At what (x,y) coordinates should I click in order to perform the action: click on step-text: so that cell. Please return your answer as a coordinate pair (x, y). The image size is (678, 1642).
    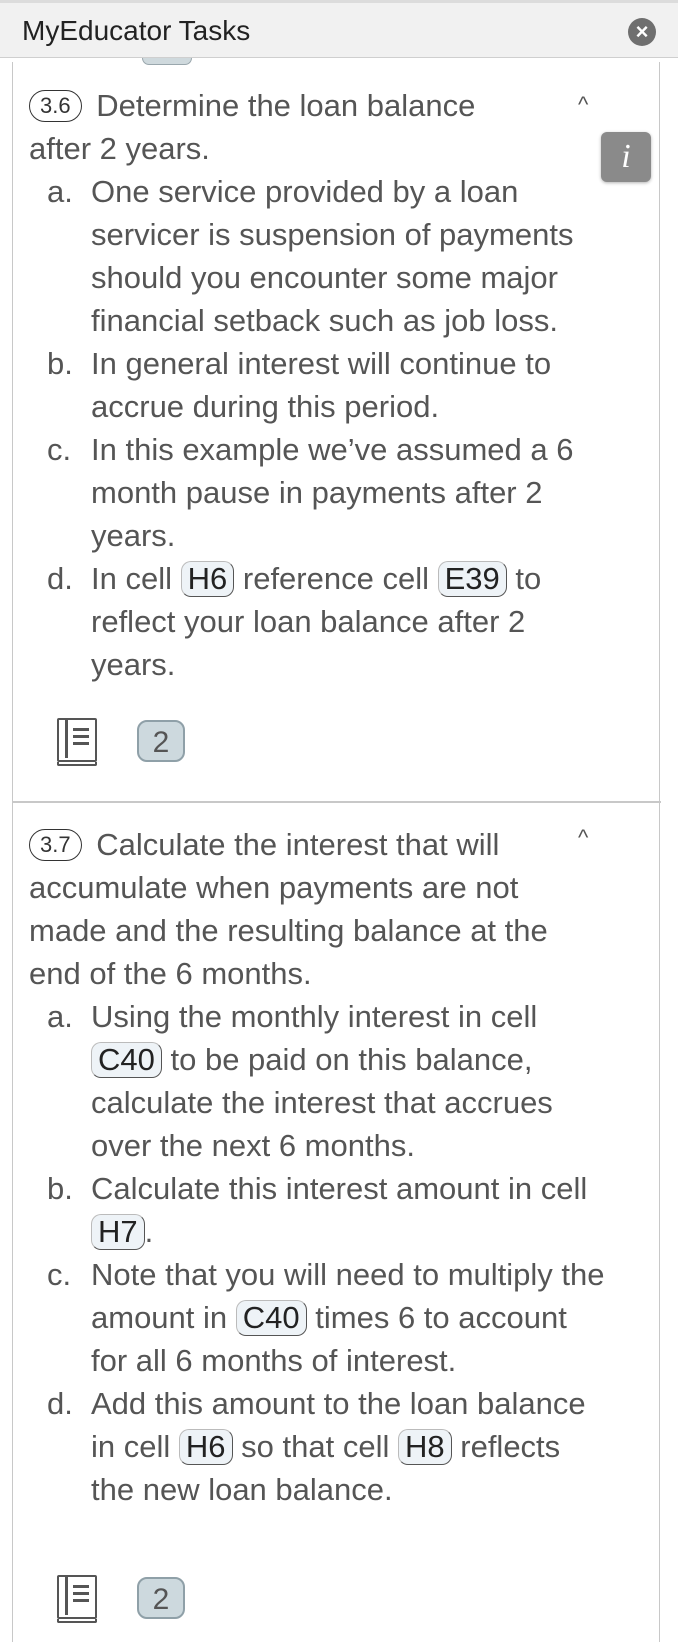
    Looking at the image, I should click on (315, 1446).